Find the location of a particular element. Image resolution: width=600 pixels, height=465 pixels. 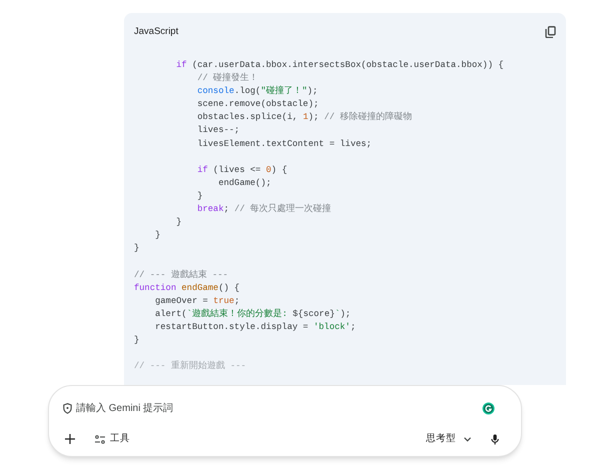

copy-icon is located at coordinates (550, 32).